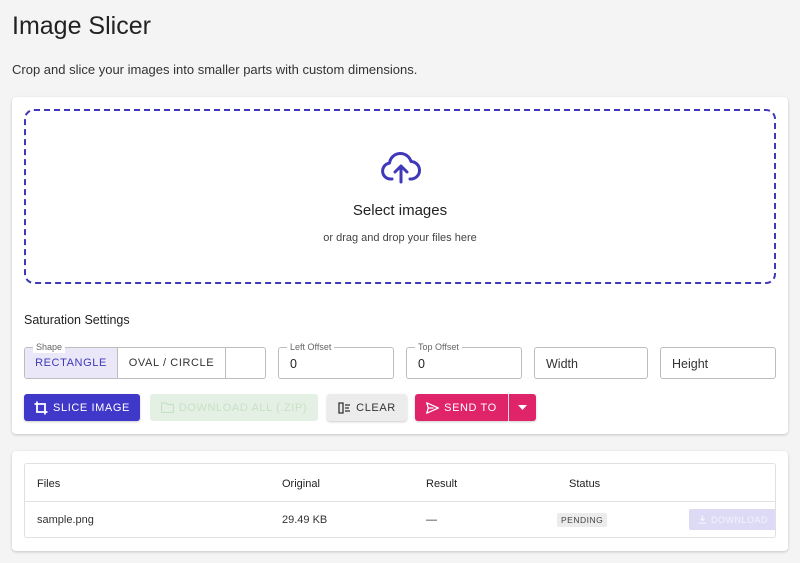 Image resolution: width=800 pixels, height=563 pixels. I want to click on crop-icon, so click(41, 408).